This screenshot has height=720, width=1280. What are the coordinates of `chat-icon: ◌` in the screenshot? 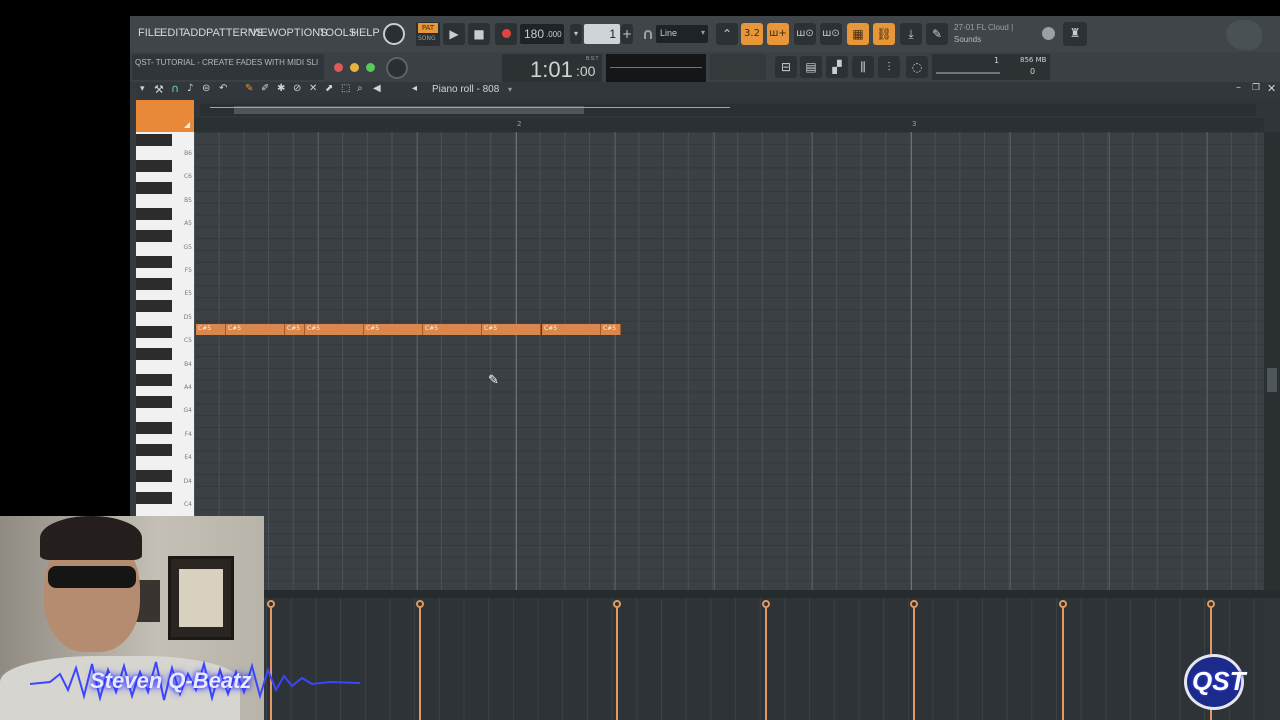 It's located at (917, 67).